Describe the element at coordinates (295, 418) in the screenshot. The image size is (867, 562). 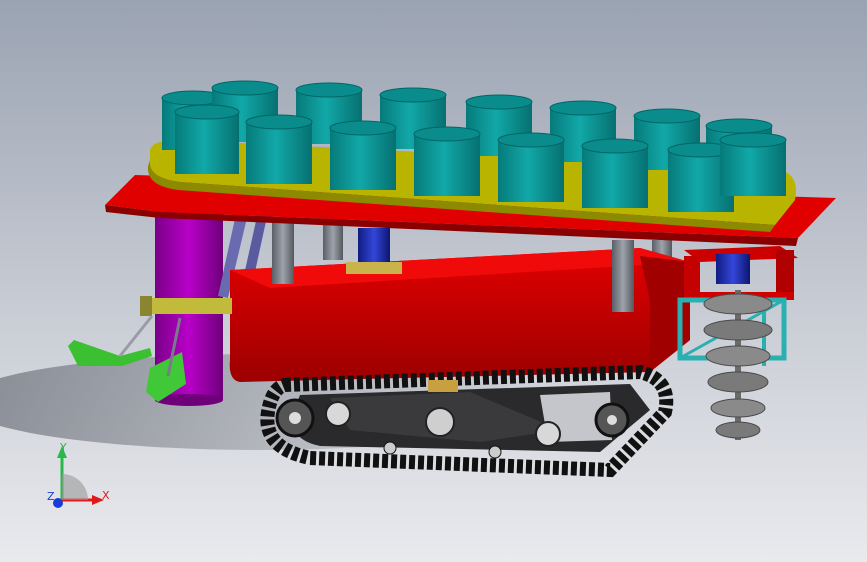
I see `drive-wheel-front-hub` at that location.